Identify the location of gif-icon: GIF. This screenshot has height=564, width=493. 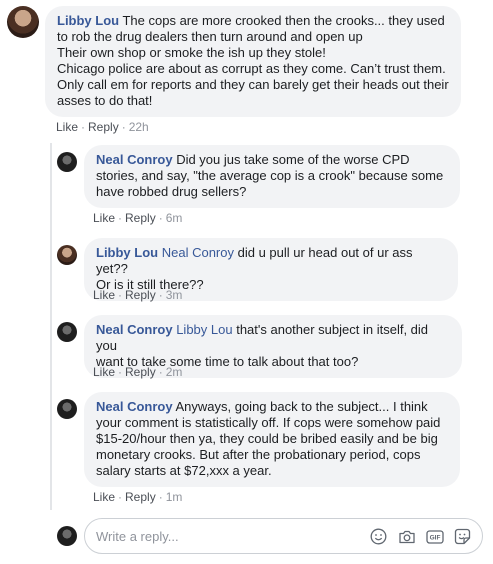
(434, 536).